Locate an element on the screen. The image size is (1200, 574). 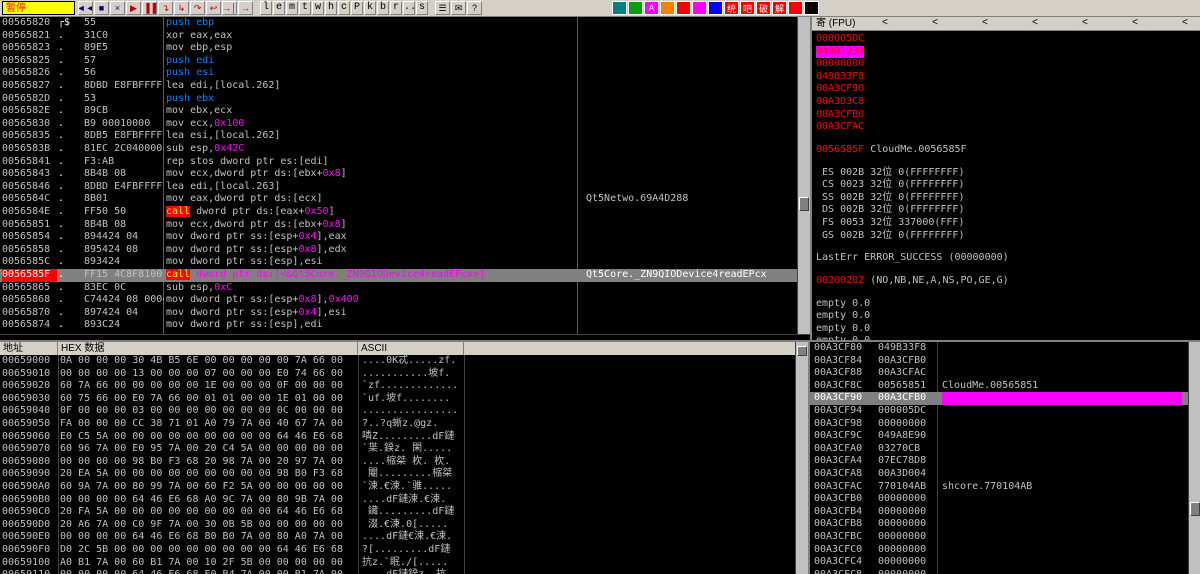
toolbar-button-6: ↳ is located at coordinates (181, 8).